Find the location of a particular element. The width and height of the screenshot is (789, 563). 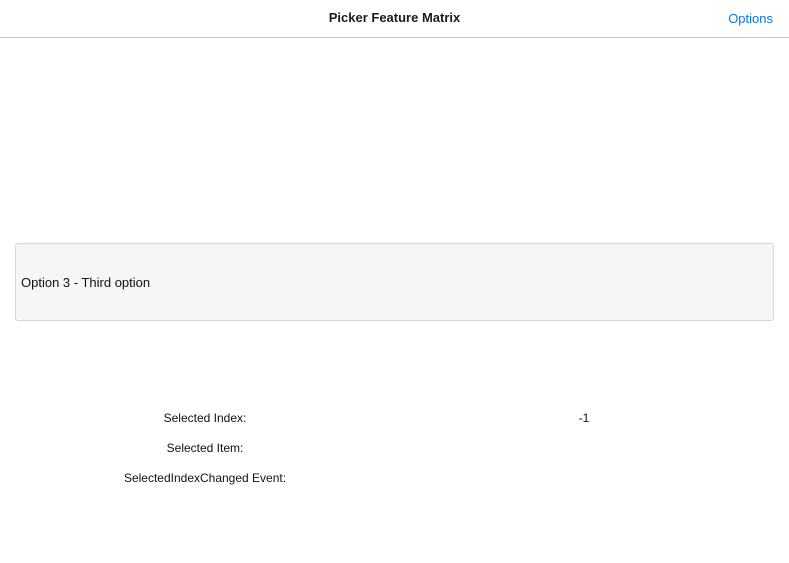

page-title: Picker Feature Matrix is located at coordinates (394, 17).